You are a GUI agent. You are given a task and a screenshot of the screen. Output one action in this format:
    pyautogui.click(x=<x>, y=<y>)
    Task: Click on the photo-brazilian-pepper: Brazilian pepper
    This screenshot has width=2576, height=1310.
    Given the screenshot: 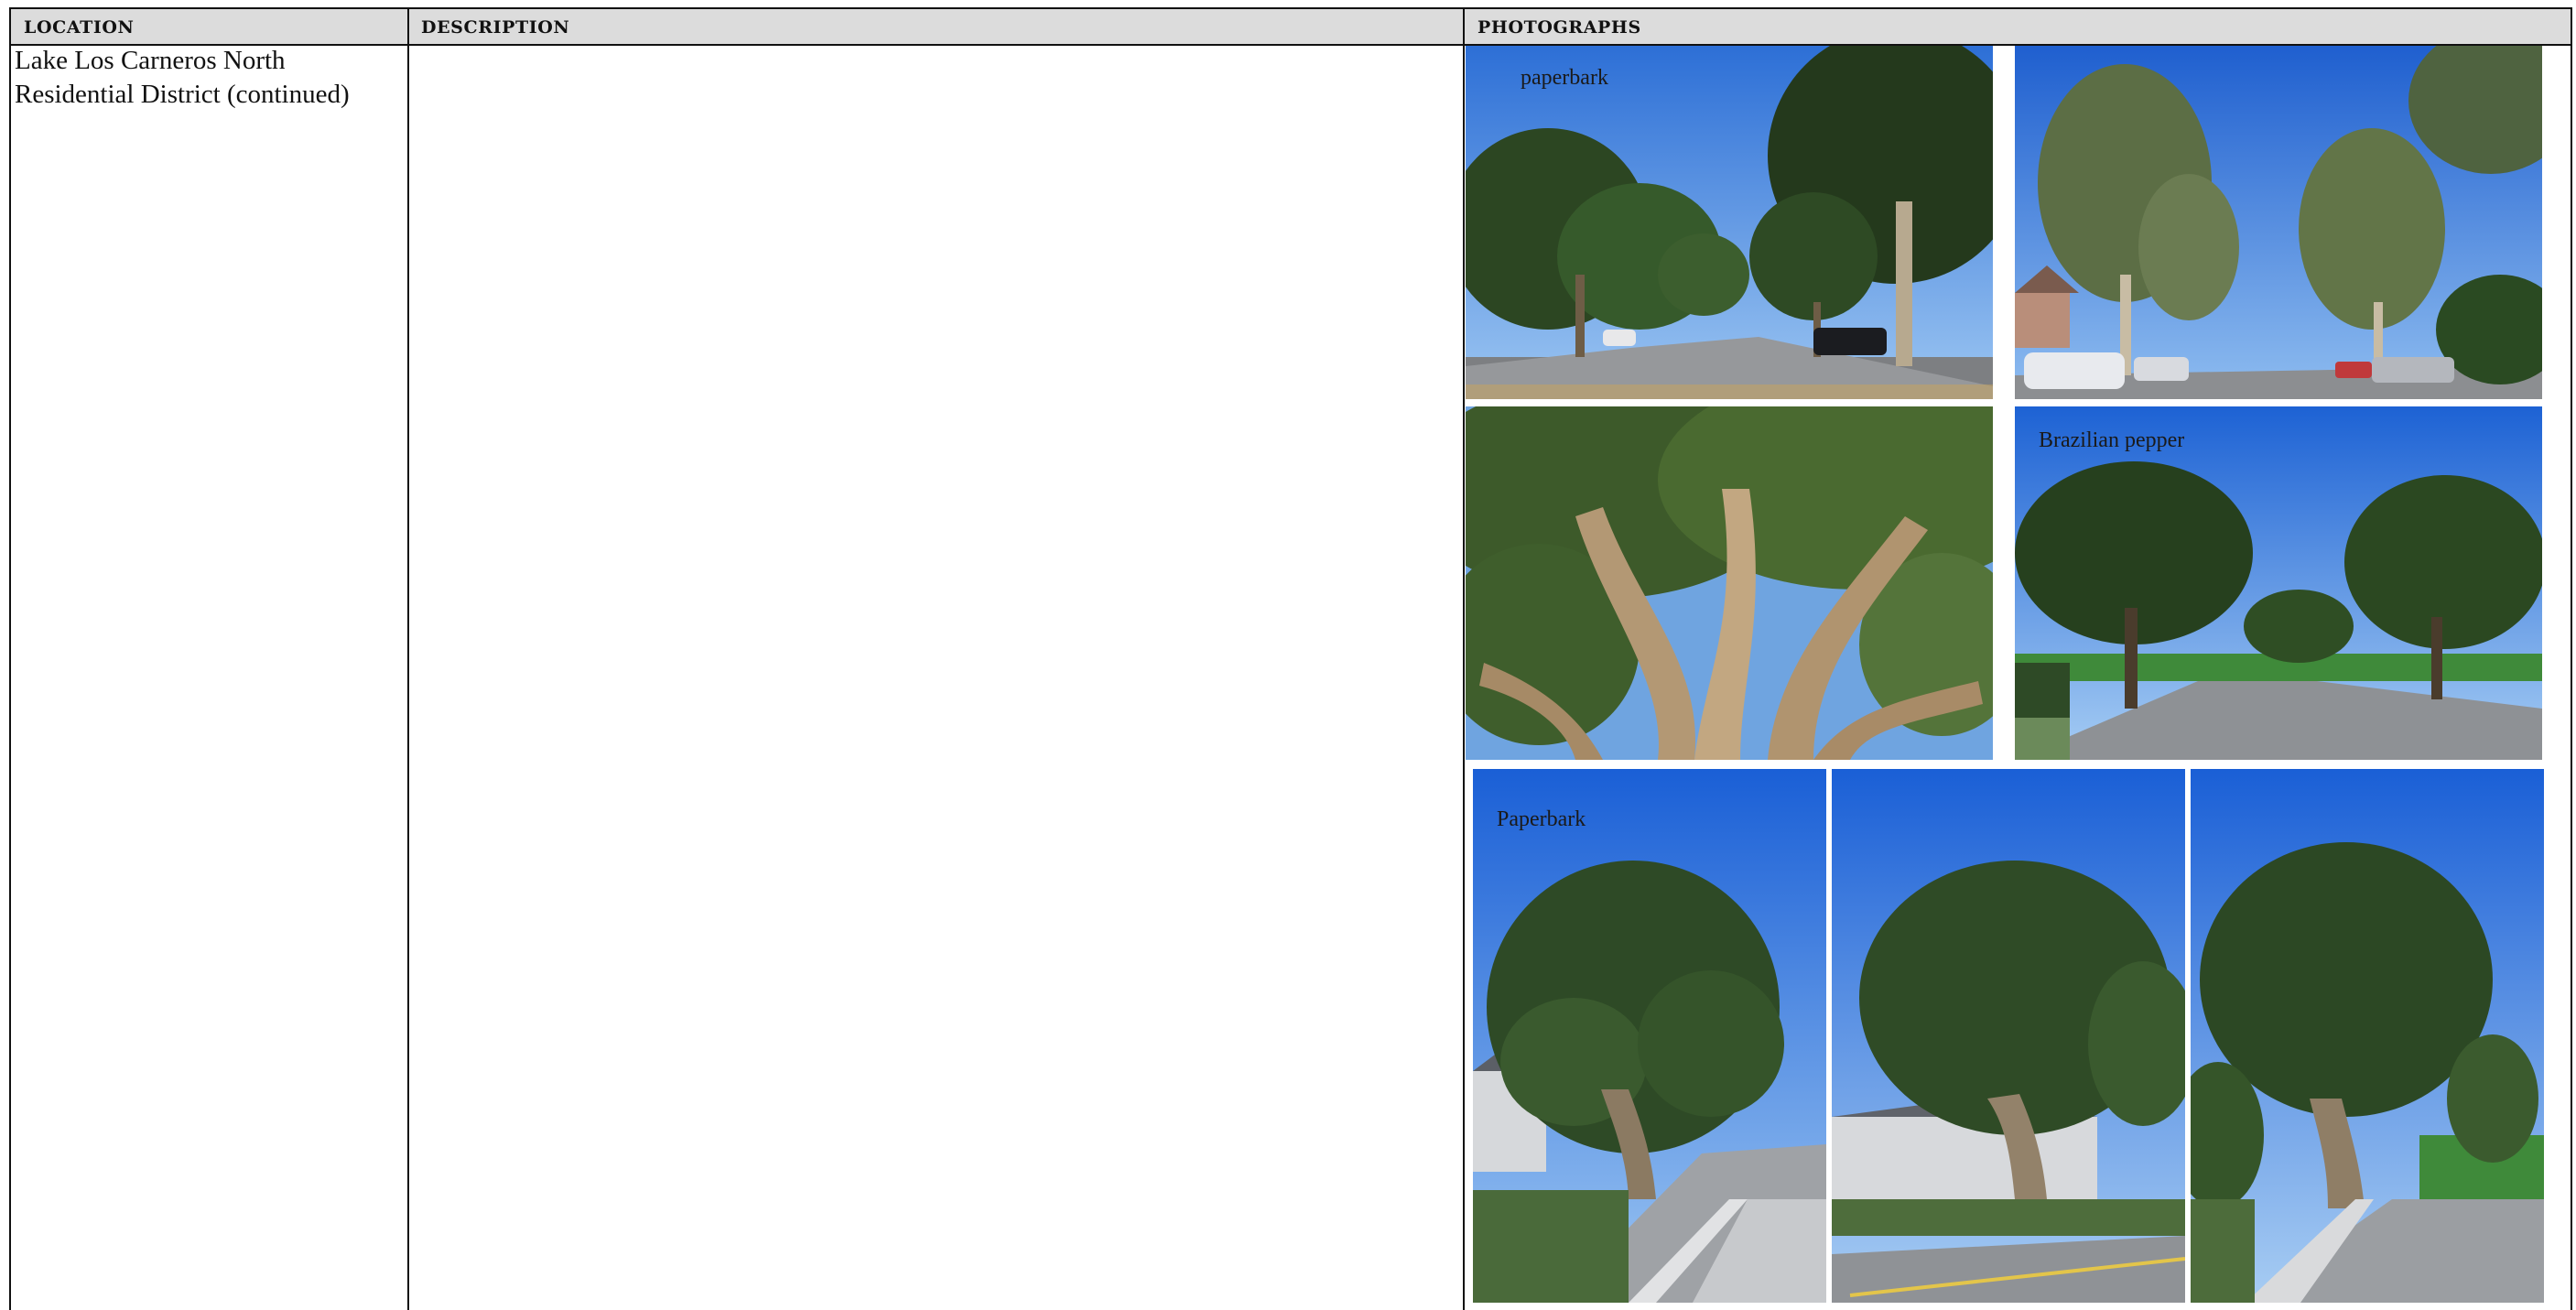 What is the action you would take?
    pyautogui.click(x=2279, y=583)
    